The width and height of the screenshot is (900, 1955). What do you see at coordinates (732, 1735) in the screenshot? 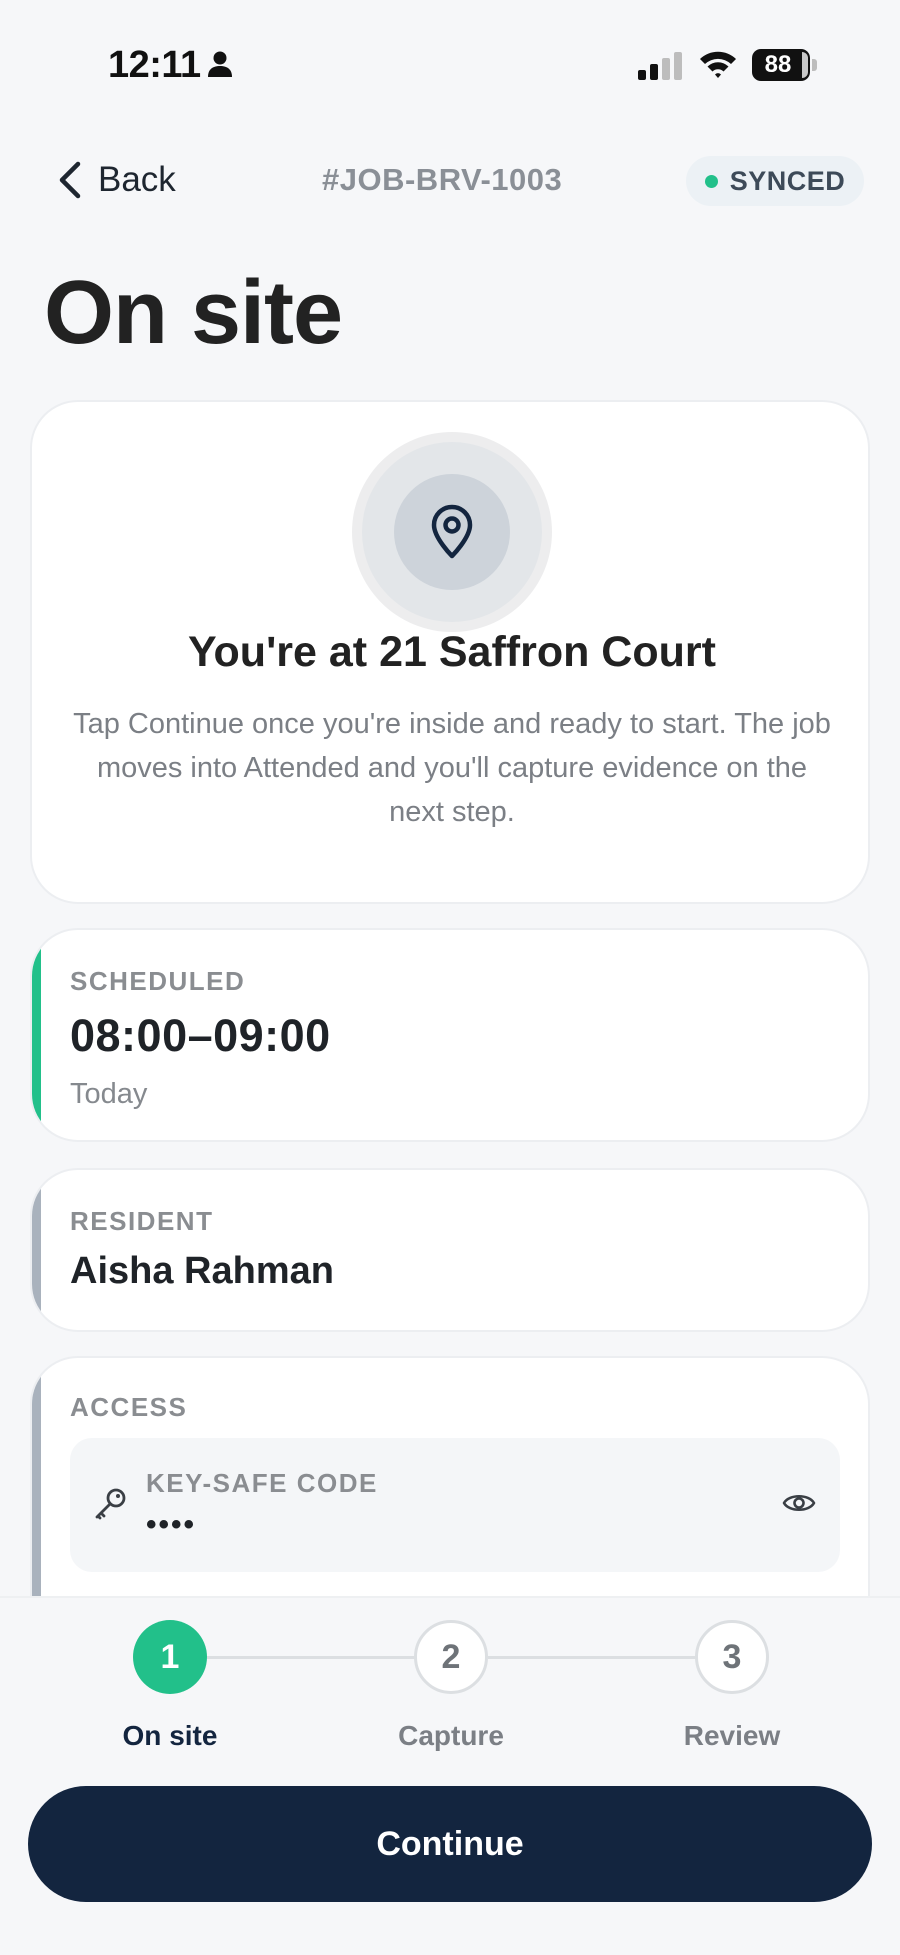
I see `step-3-label: Review` at bounding box center [732, 1735].